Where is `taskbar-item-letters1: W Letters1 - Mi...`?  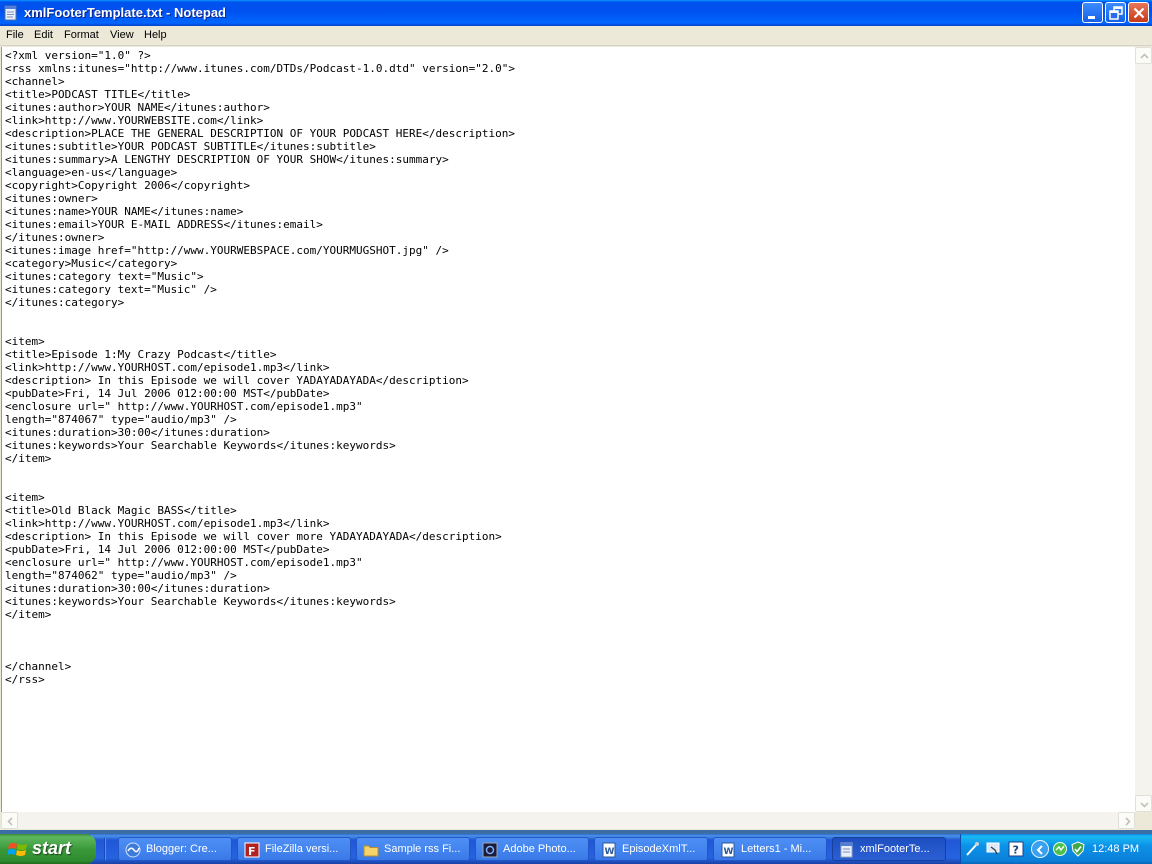
taskbar-item-letters1: W Letters1 - Mi... is located at coordinates (770, 849).